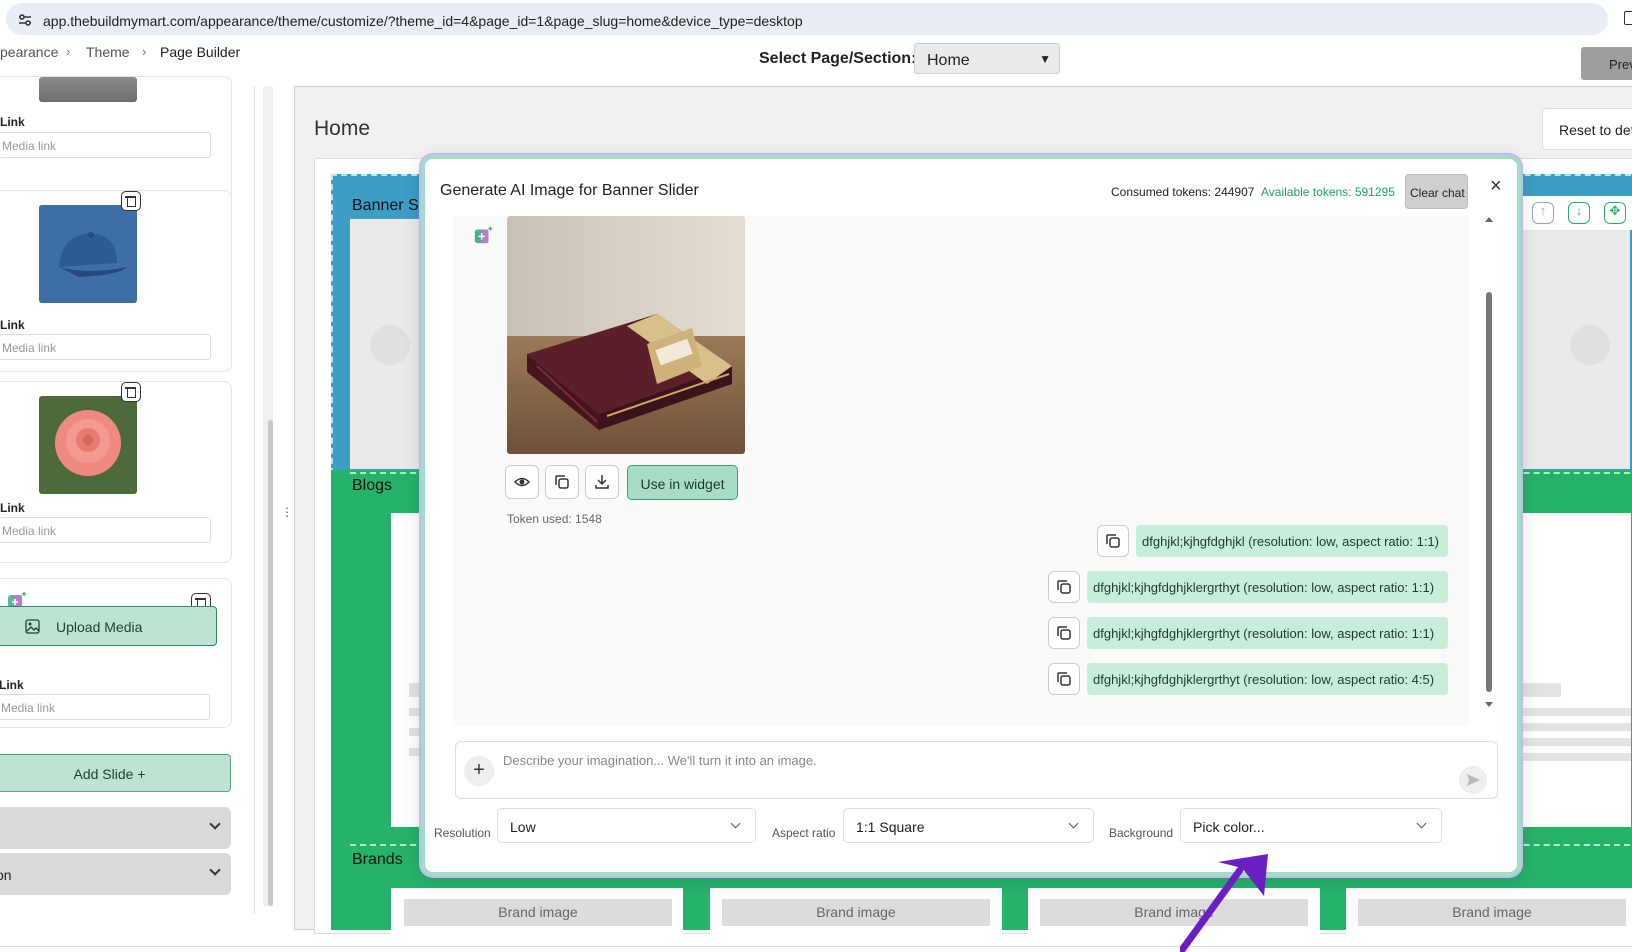  I want to click on available-tokens: Available tokens: 591295, so click(1328, 192).